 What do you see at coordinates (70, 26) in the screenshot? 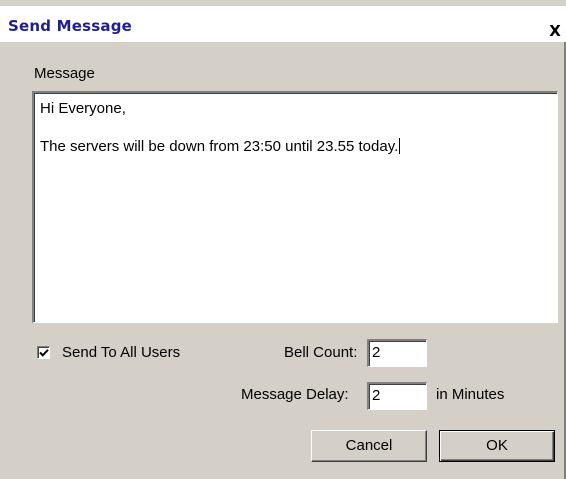
I see `dialog-title: Send Message` at bounding box center [70, 26].